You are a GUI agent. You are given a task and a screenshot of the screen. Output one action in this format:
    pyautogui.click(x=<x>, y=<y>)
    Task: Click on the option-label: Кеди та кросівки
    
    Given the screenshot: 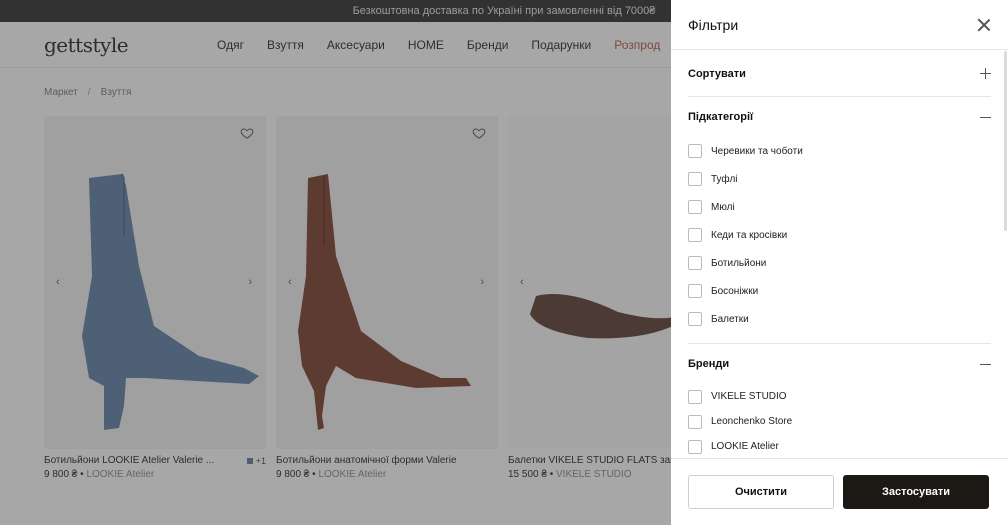 What is the action you would take?
    pyautogui.click(x=749, y=235)
    